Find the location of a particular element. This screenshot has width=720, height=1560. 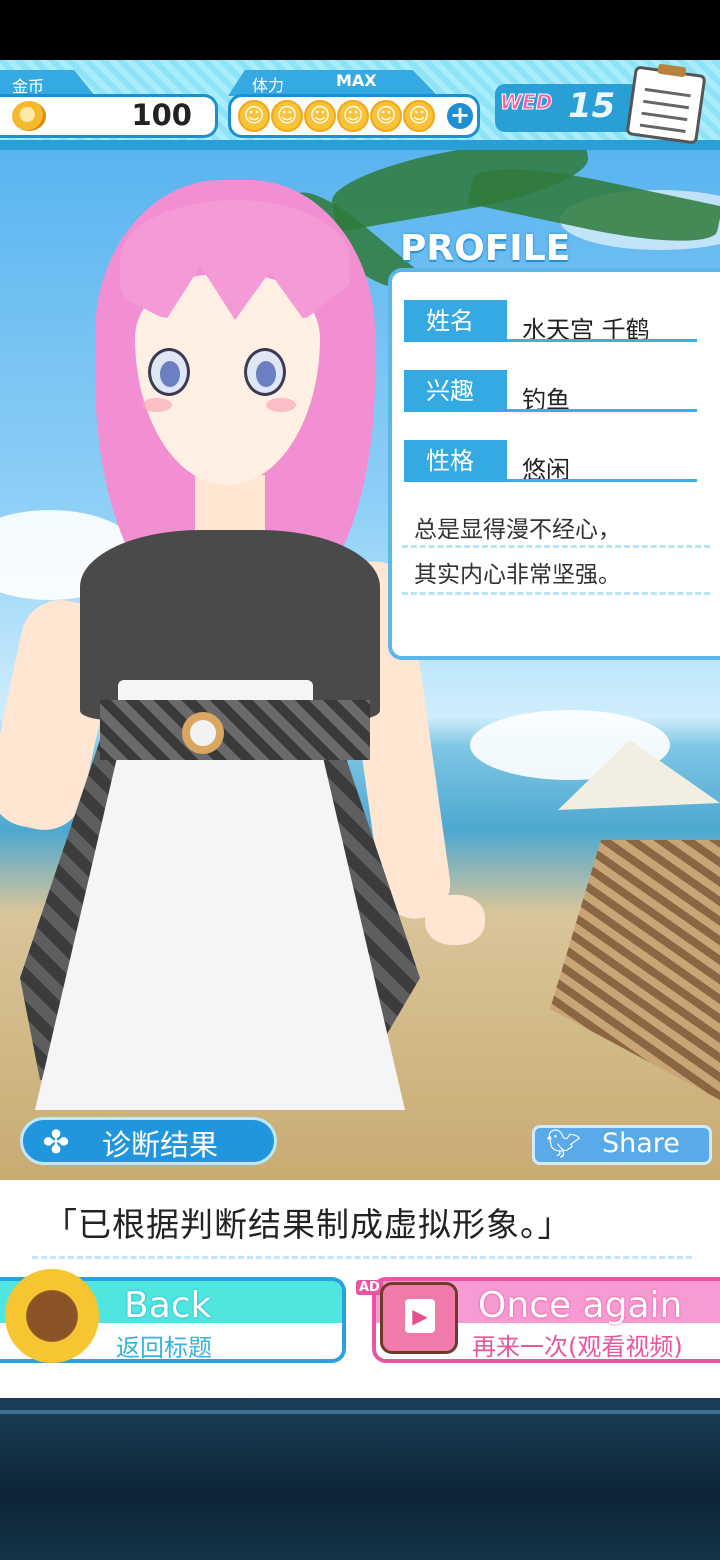

diagnosis-label: 诊断结果 is located at coordinates (160, 1145).